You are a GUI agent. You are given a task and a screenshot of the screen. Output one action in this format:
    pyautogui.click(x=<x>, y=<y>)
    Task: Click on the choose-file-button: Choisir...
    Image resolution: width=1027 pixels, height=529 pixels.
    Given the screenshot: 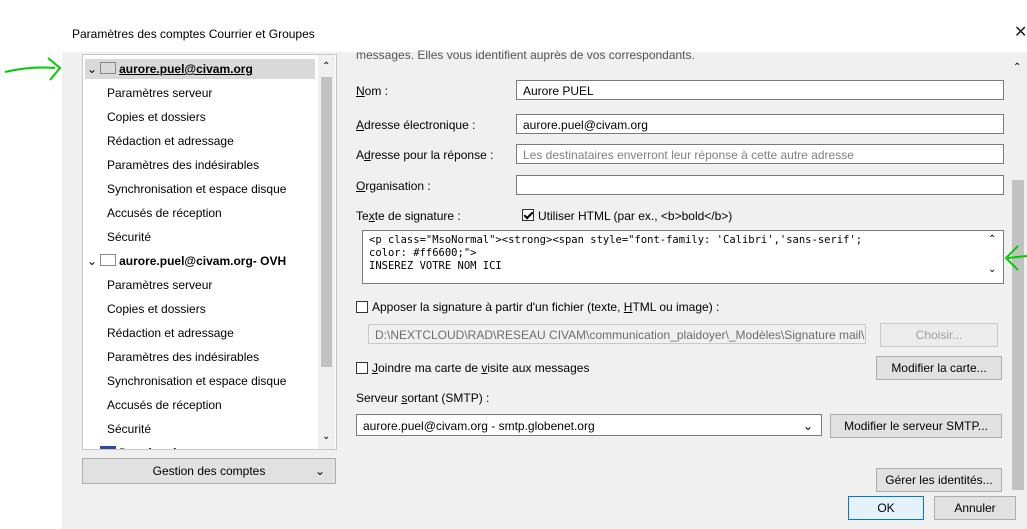 What is the action you would take?
    pyautogui.click(x=939, y=335)
    